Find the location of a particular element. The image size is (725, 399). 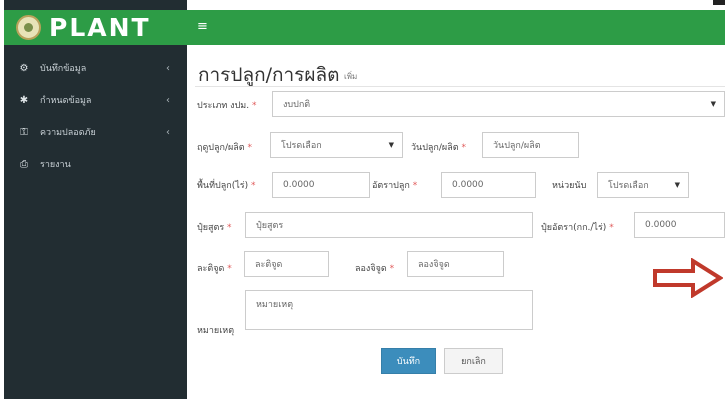

lon-label: ลองจิจูด * is located at coordinates (375, 269).